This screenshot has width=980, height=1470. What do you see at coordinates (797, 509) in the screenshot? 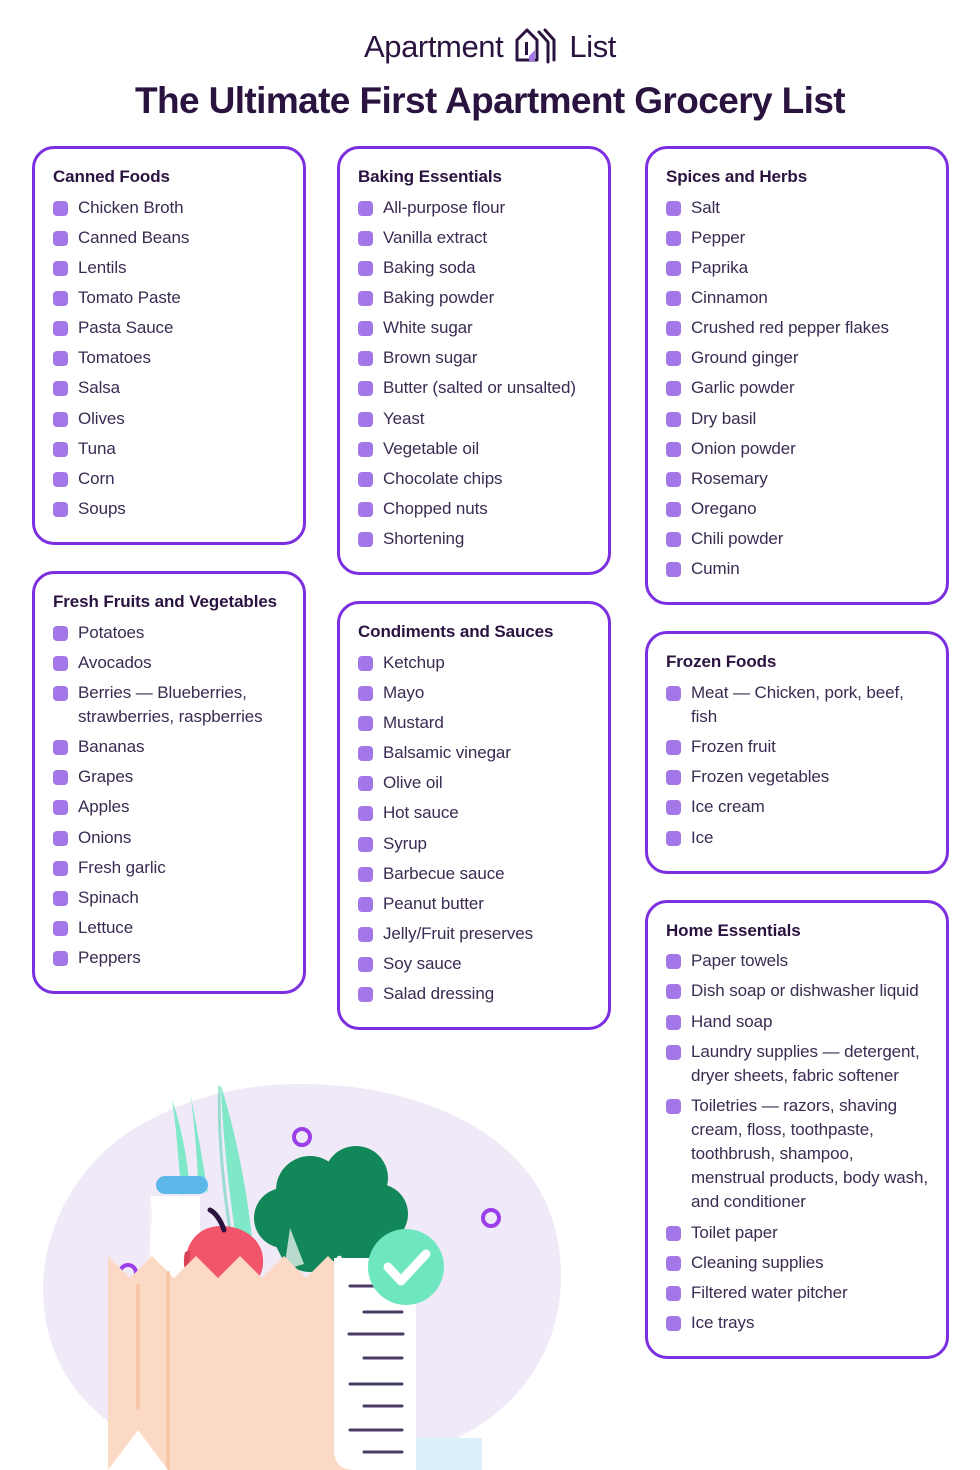
I see `checklist-item: Oregano` at bounding box center [797, 509].